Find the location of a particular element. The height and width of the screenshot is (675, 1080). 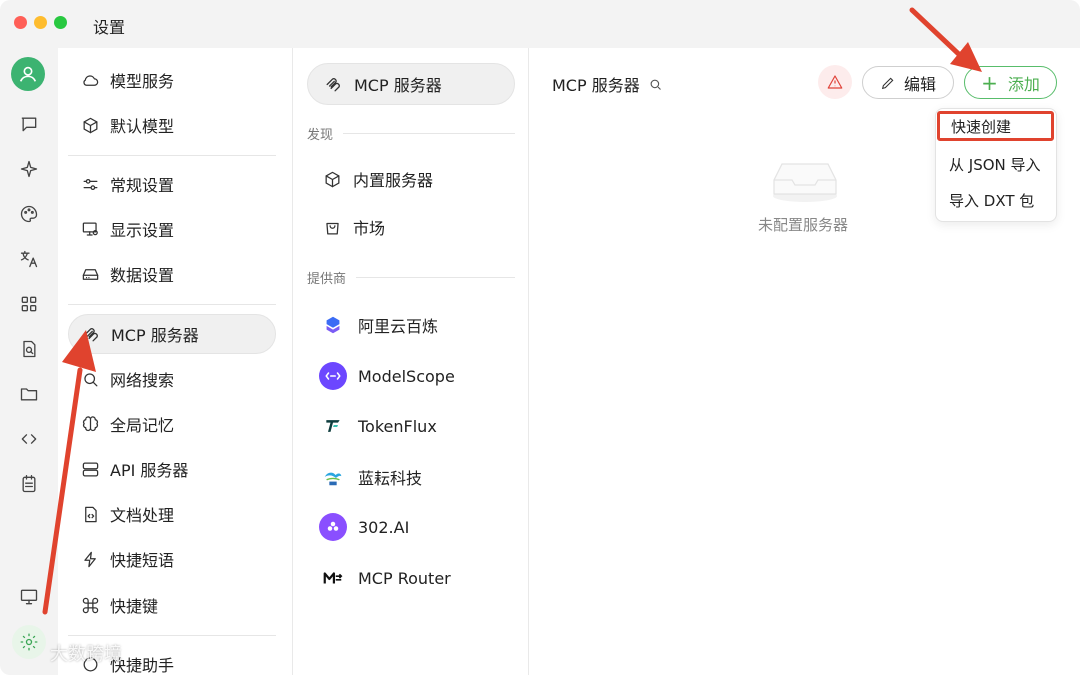

nav-label: 全局记忆 is located at coordinates (142, 425).